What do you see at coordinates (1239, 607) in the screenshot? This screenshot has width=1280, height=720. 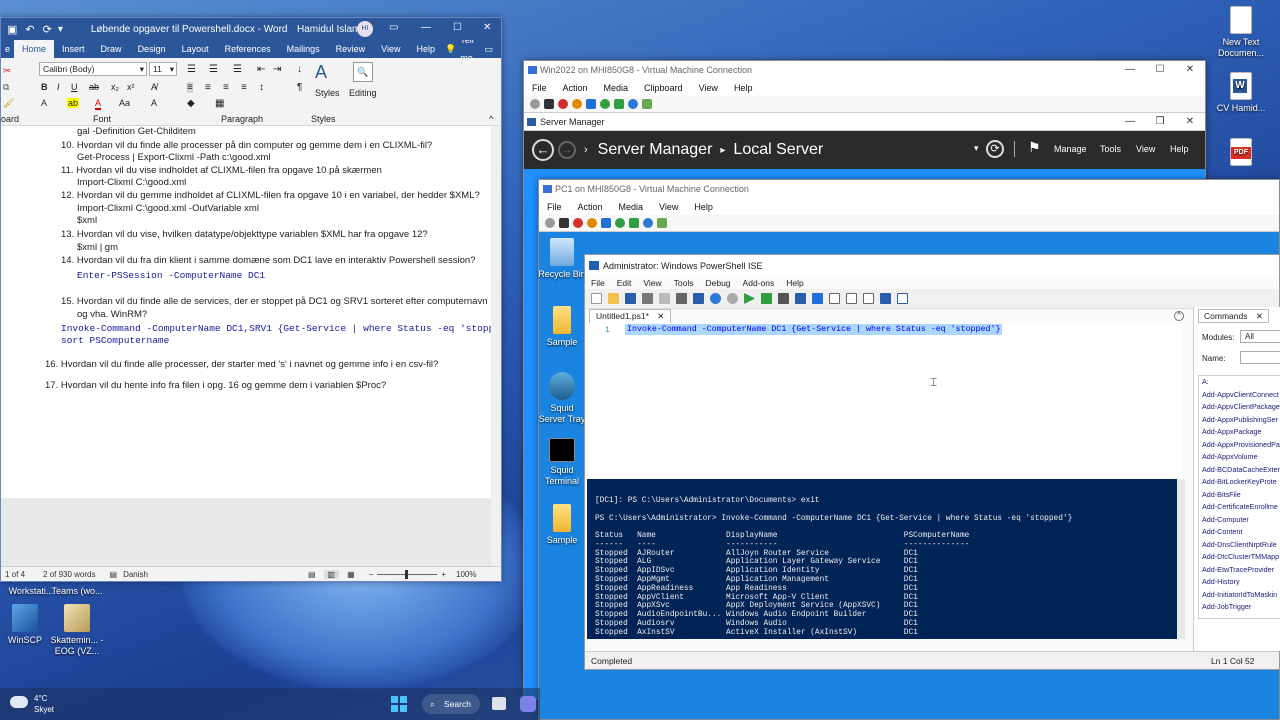 I see `command-item: Add-JobTrigger` at bounding box center [1239, 607].